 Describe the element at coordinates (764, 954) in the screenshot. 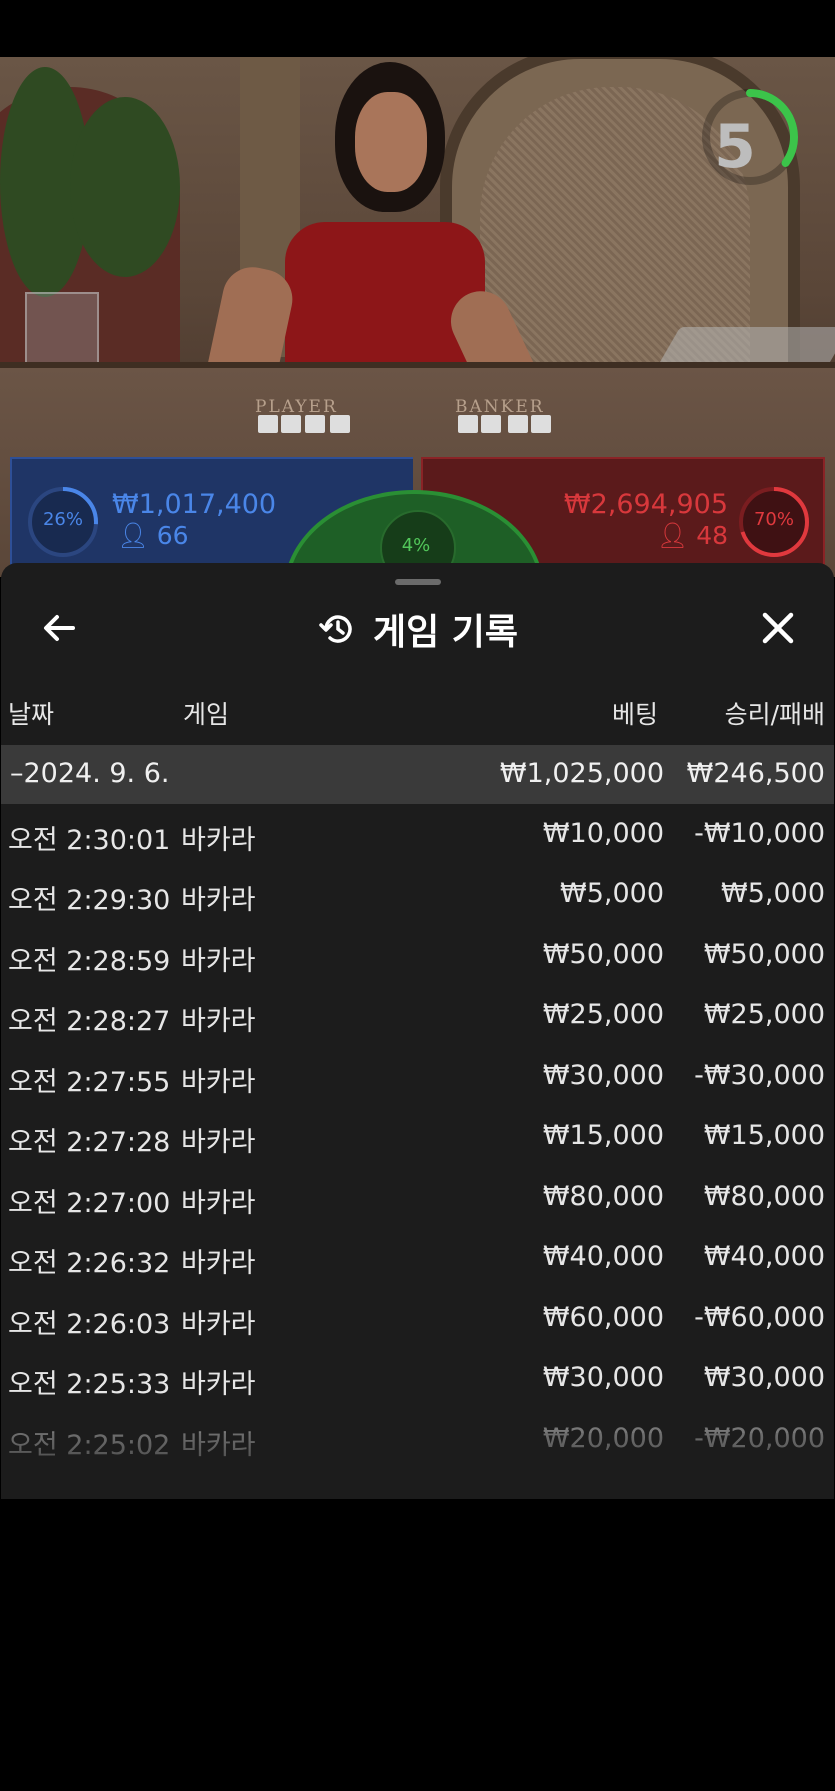

I see `row-result: ₩50,000` at that location.